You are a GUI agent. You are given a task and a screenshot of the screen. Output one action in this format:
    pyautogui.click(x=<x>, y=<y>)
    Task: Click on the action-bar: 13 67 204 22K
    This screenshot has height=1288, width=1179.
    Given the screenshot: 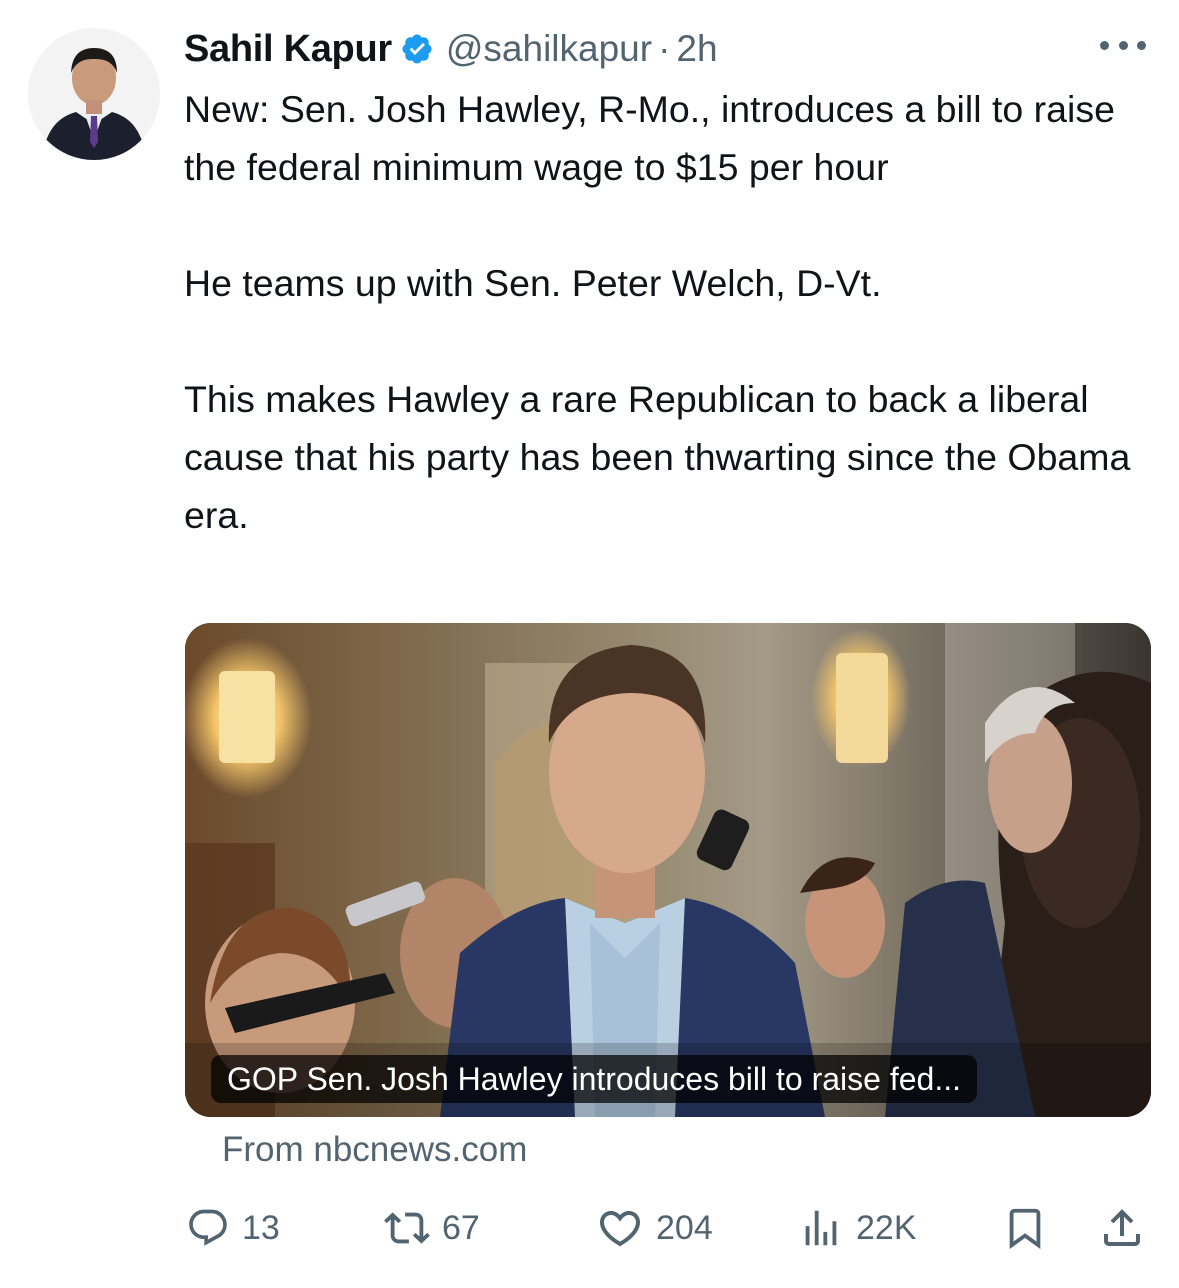 What is the action you would take?
    pyautogui.click(x=668, y=1228)
    